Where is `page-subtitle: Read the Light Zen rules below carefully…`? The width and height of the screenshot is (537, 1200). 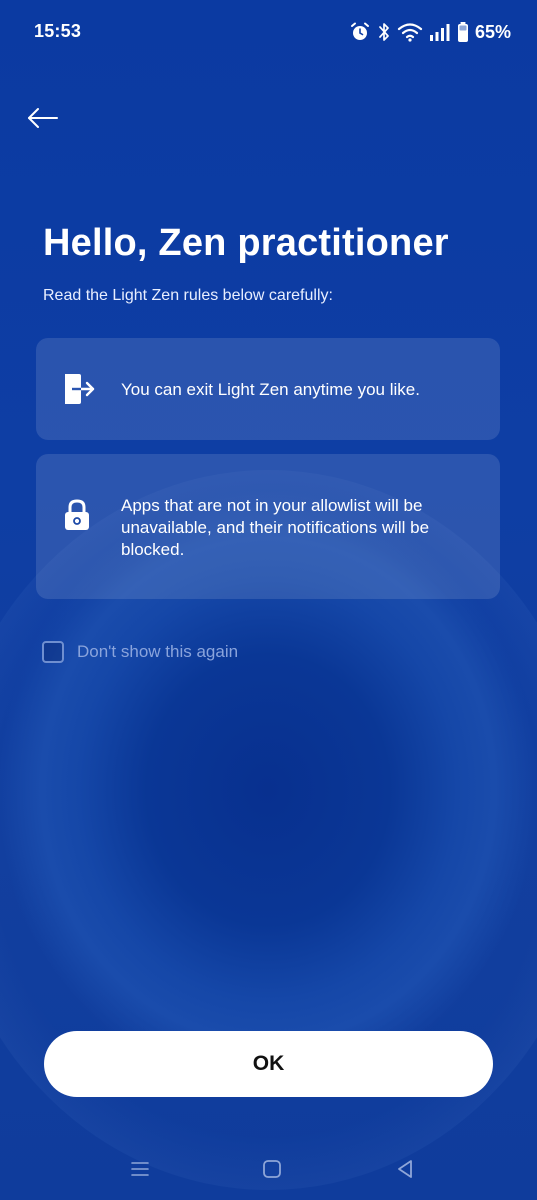
page-subtitle: Read the Light Zen rules below carefully… is located at coordinates (188, 295).